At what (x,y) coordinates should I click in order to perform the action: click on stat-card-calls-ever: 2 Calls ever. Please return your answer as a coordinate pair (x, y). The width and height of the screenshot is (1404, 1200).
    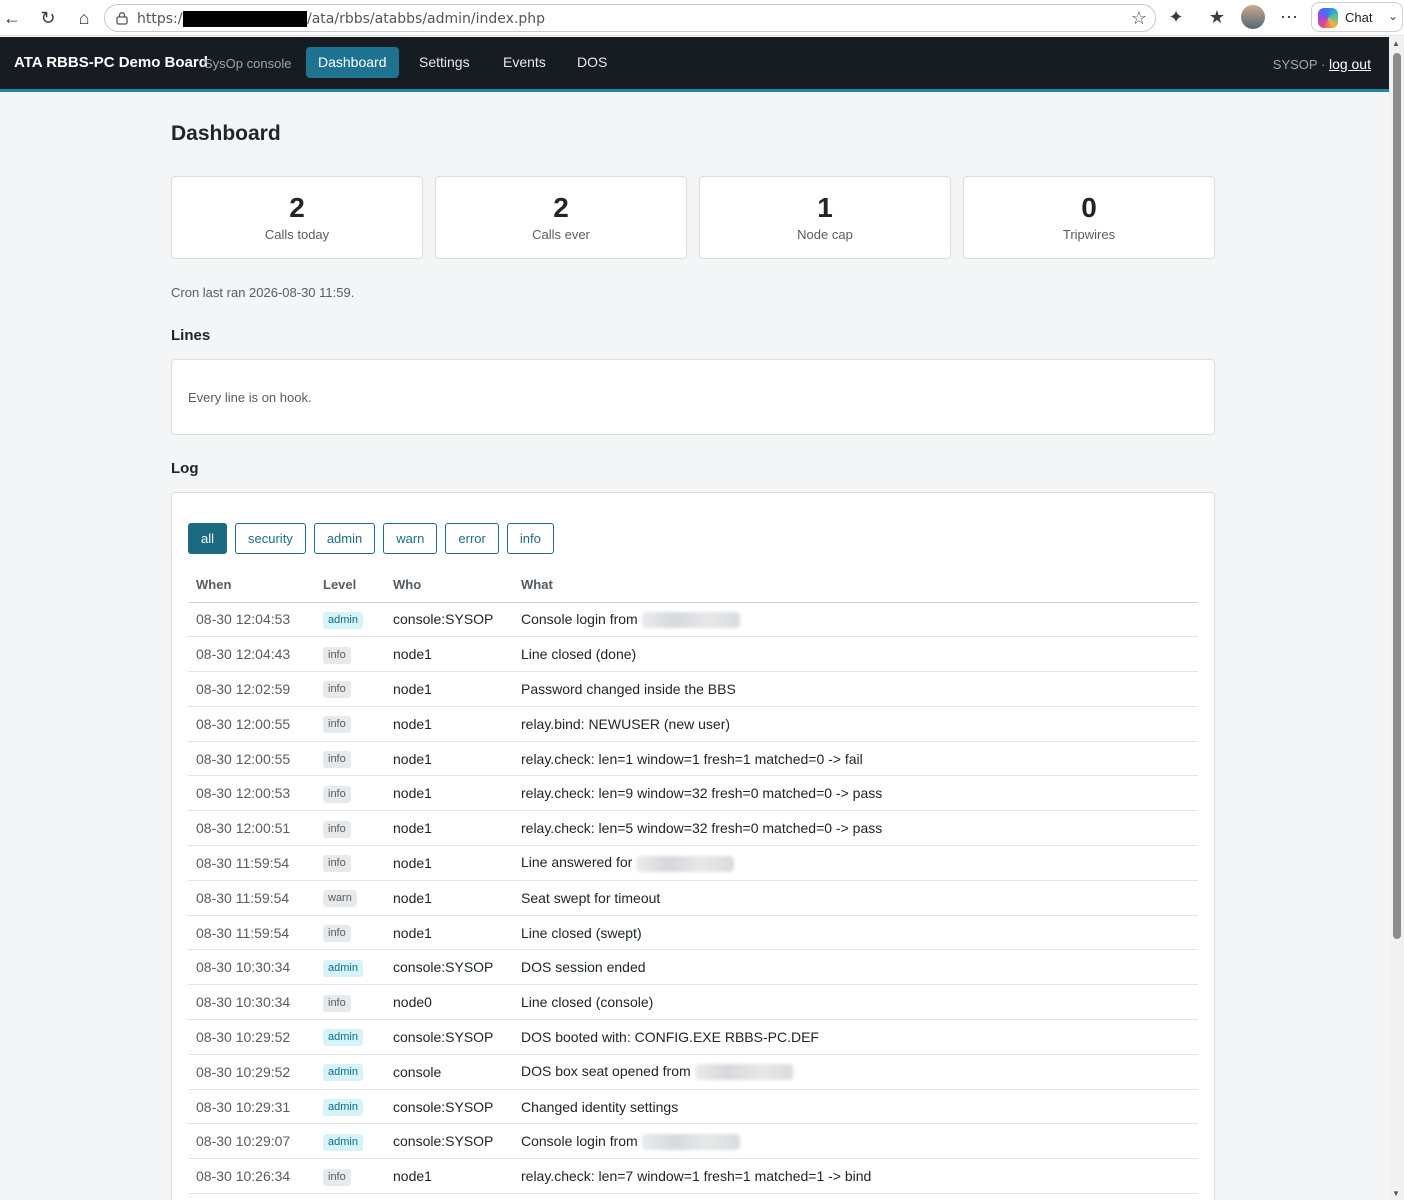
    Looking at the image, I should click on (561, 217).